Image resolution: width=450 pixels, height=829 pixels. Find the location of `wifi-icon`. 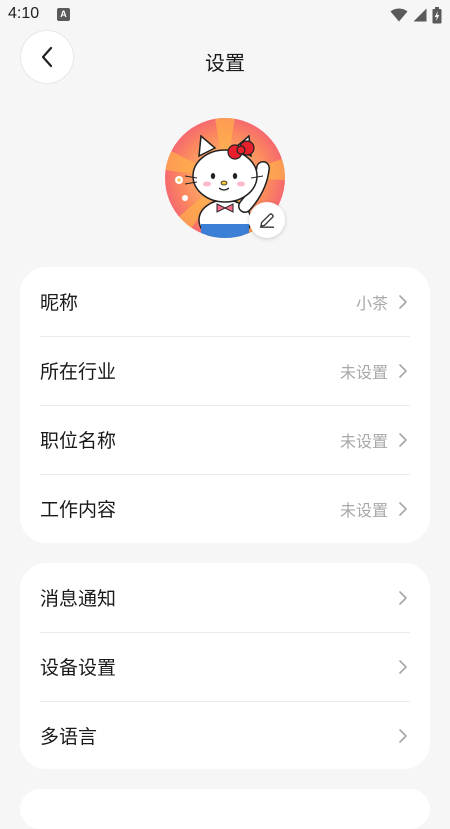

wifi-icon is located at coordinates (399, 15).